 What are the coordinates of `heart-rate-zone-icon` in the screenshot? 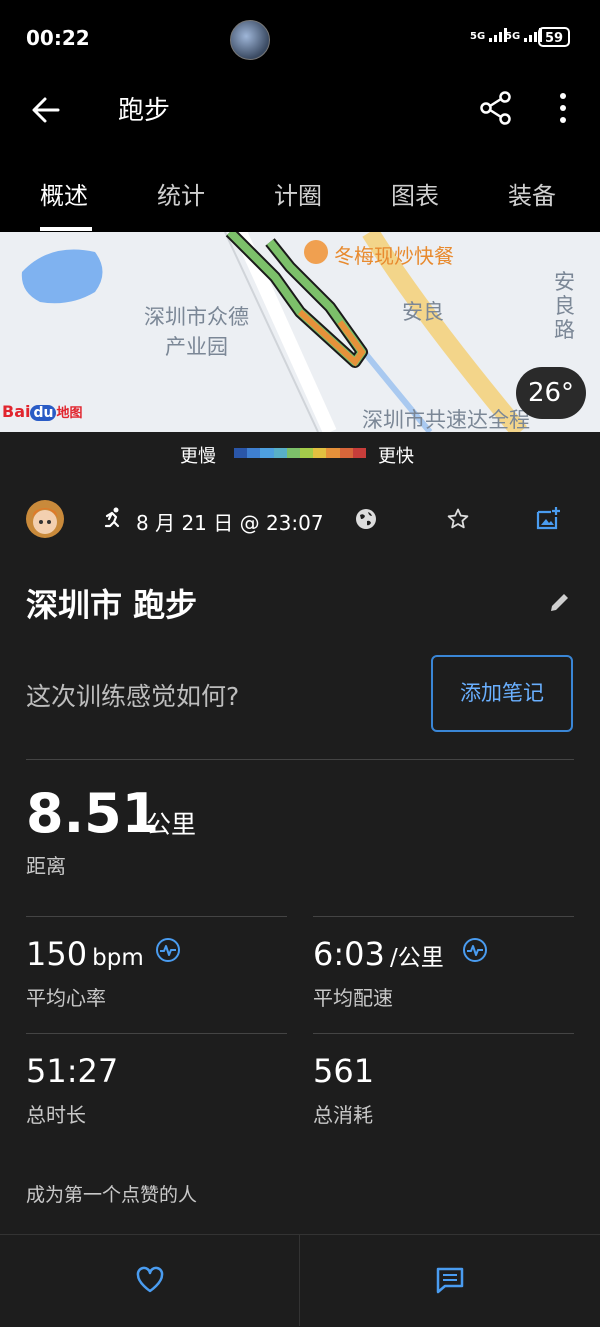 It's located at (168, 950).